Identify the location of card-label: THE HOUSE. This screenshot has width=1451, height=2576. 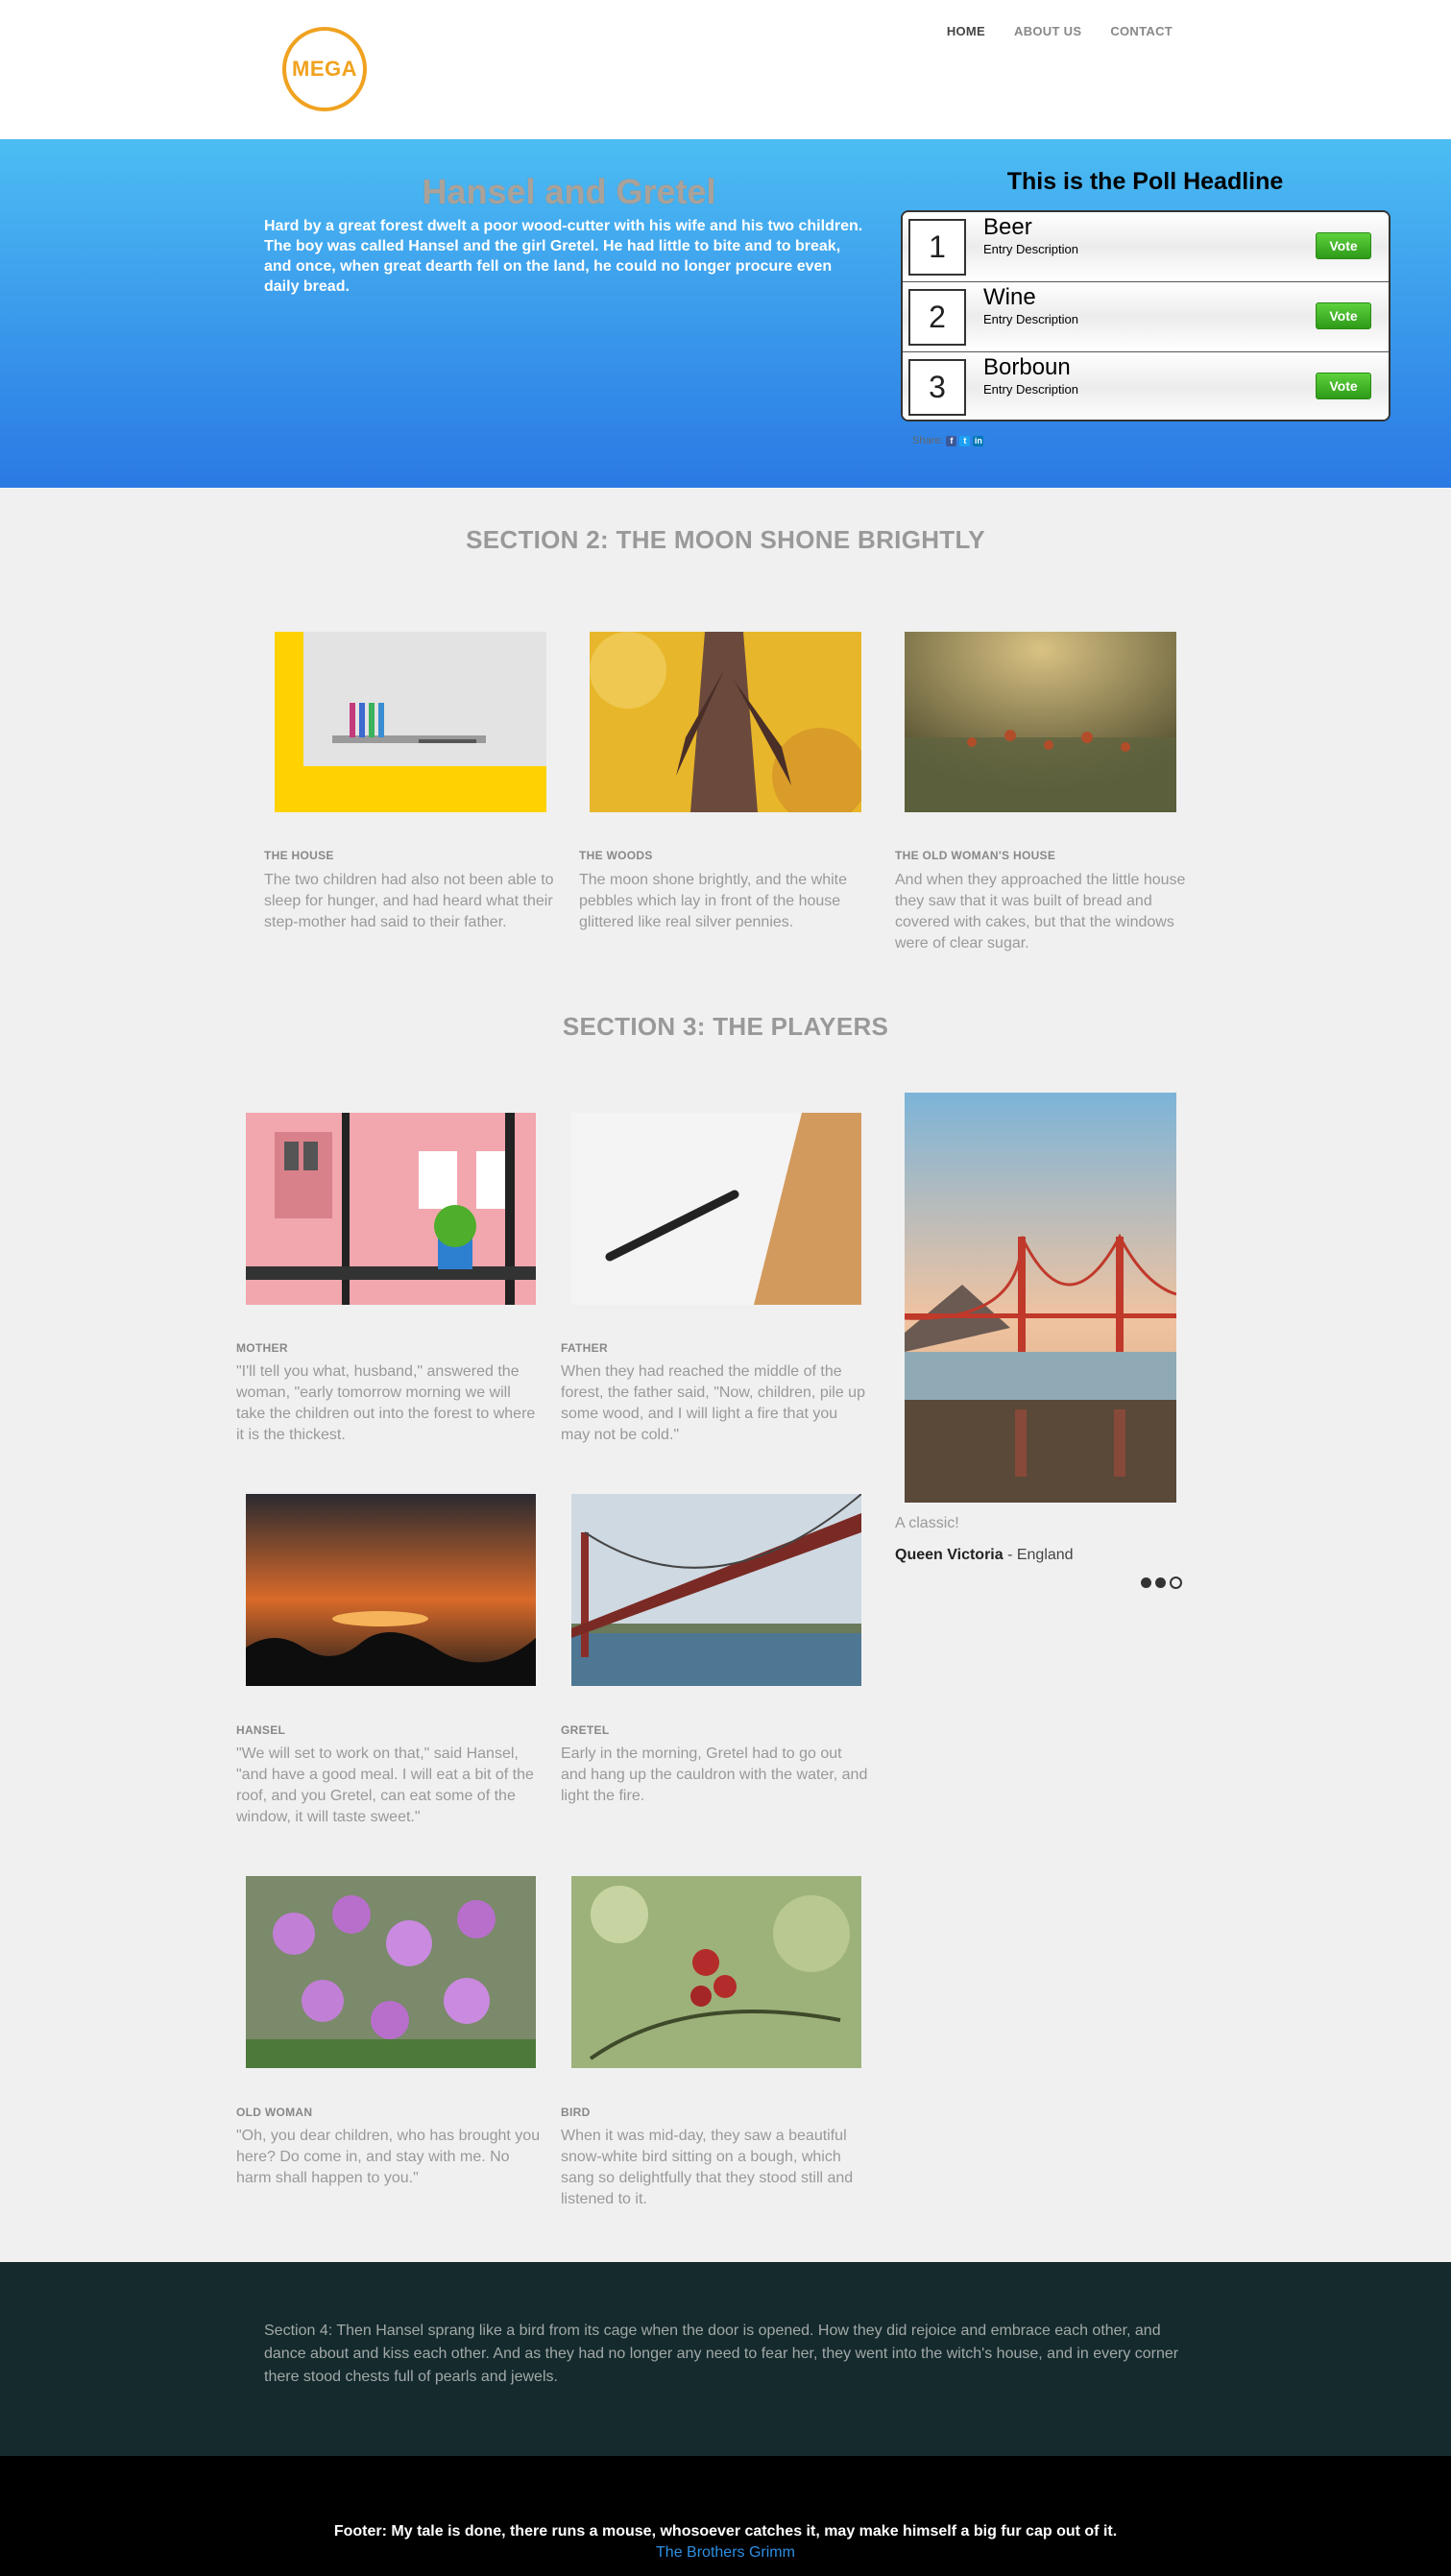
(299, 855).